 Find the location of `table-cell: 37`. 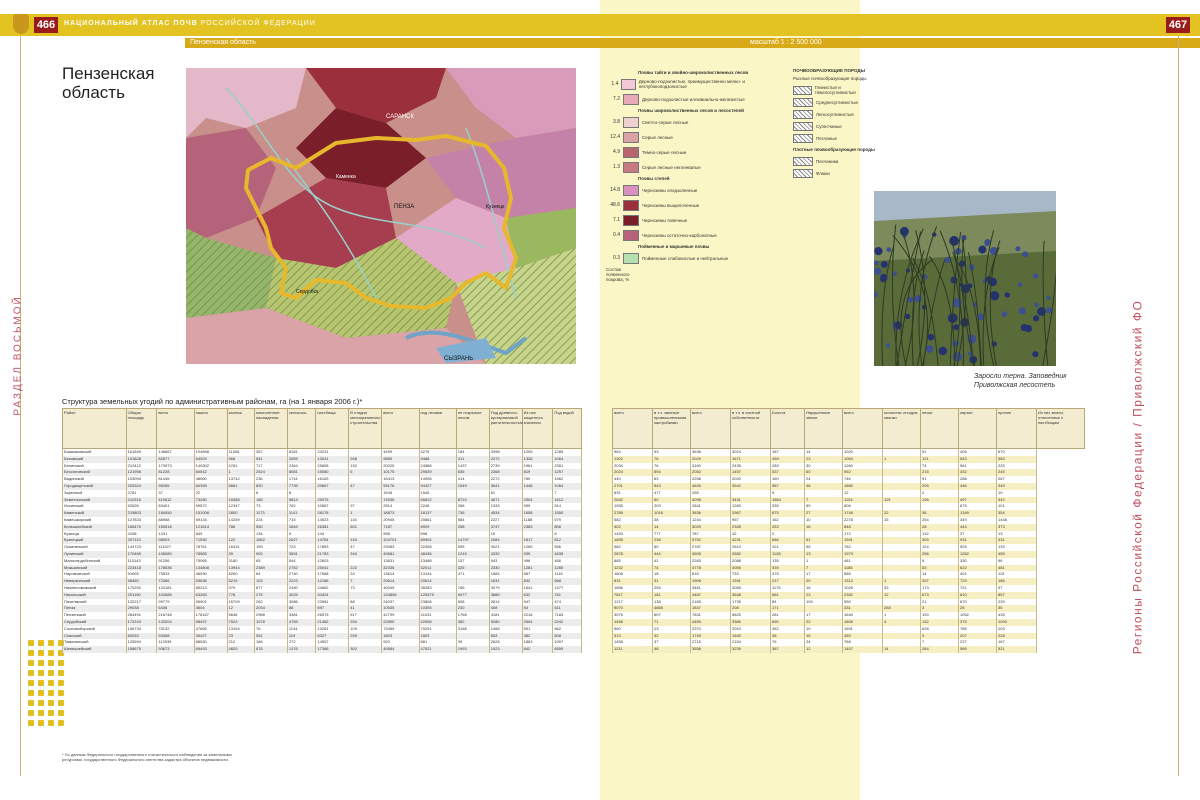

table-cell: 37 is located at coordinates (175, 493).